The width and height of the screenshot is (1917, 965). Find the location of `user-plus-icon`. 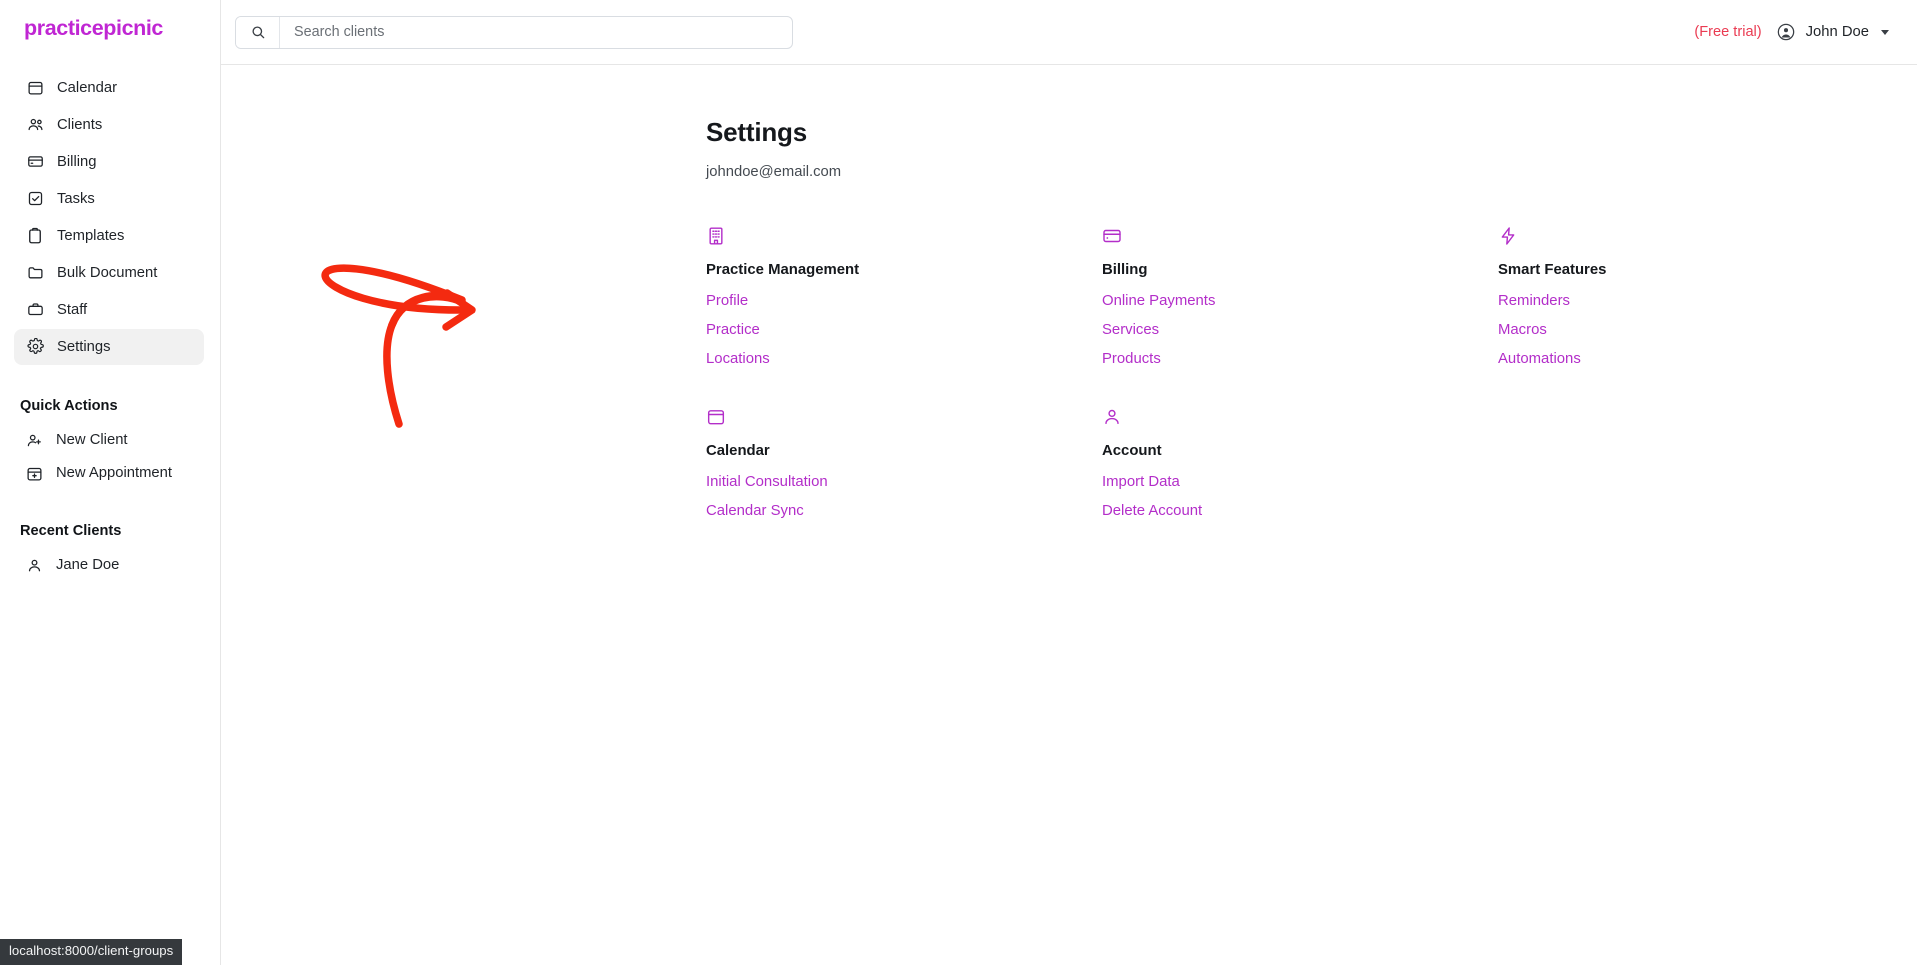

user-plus-icon is located at coordinates (34, 440).